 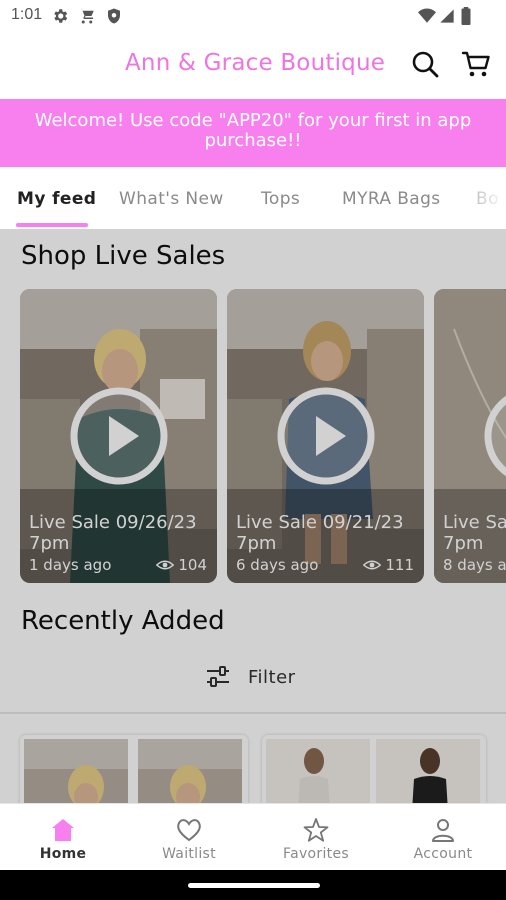 I want to click on views-count: 104, so click(x=192, y=565).